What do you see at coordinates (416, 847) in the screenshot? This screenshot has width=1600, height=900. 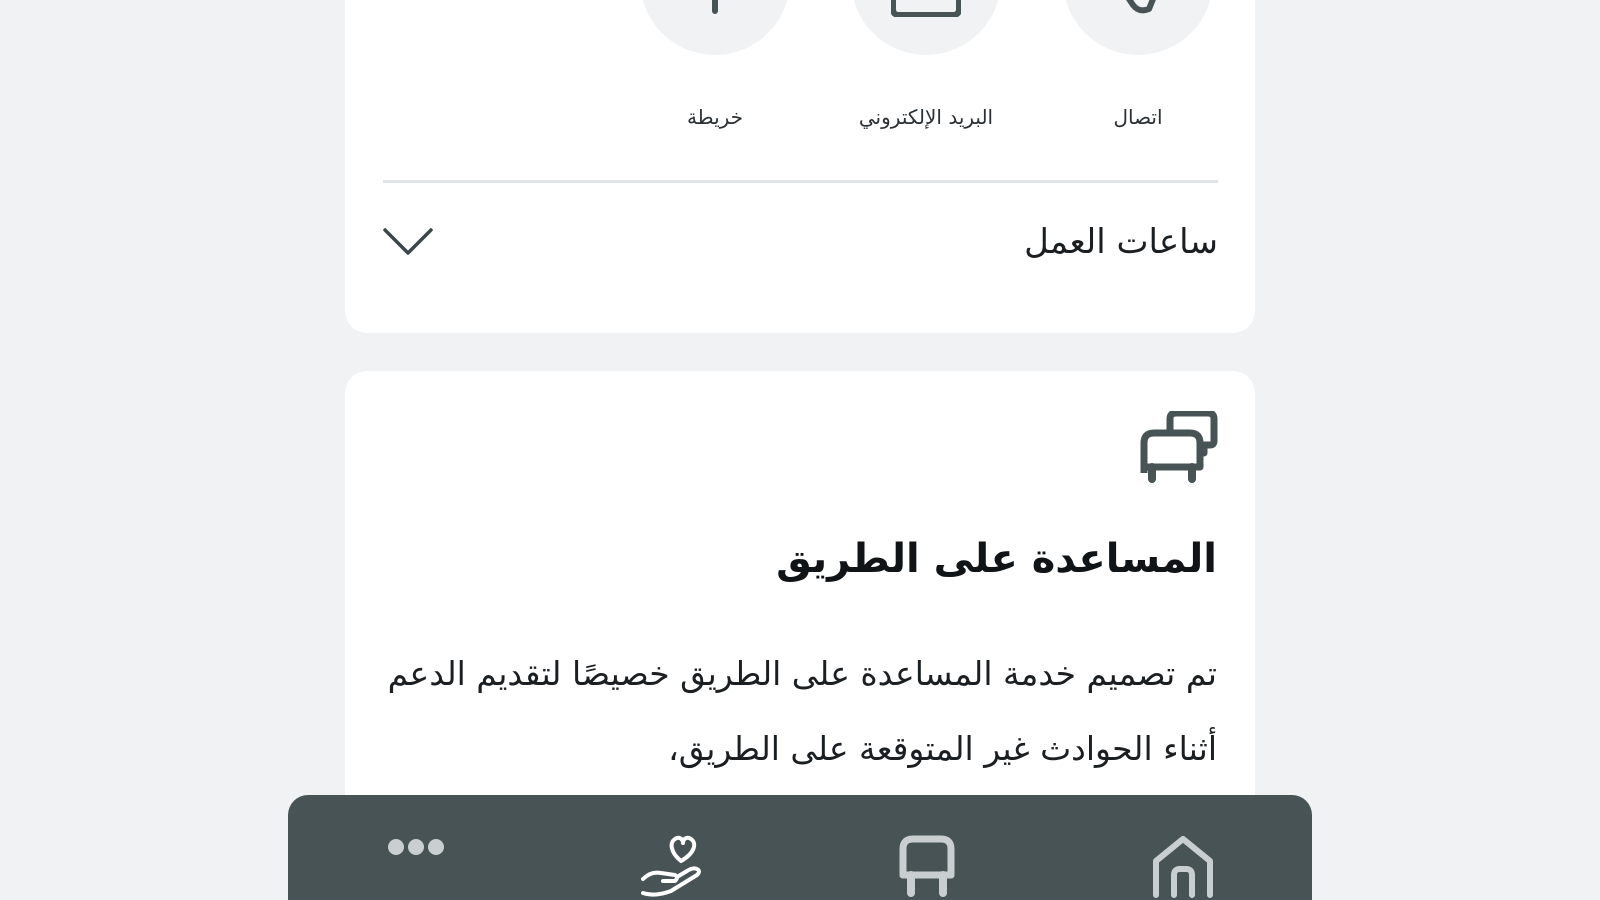 I see `more-icon` at bounding box center [416, 847].